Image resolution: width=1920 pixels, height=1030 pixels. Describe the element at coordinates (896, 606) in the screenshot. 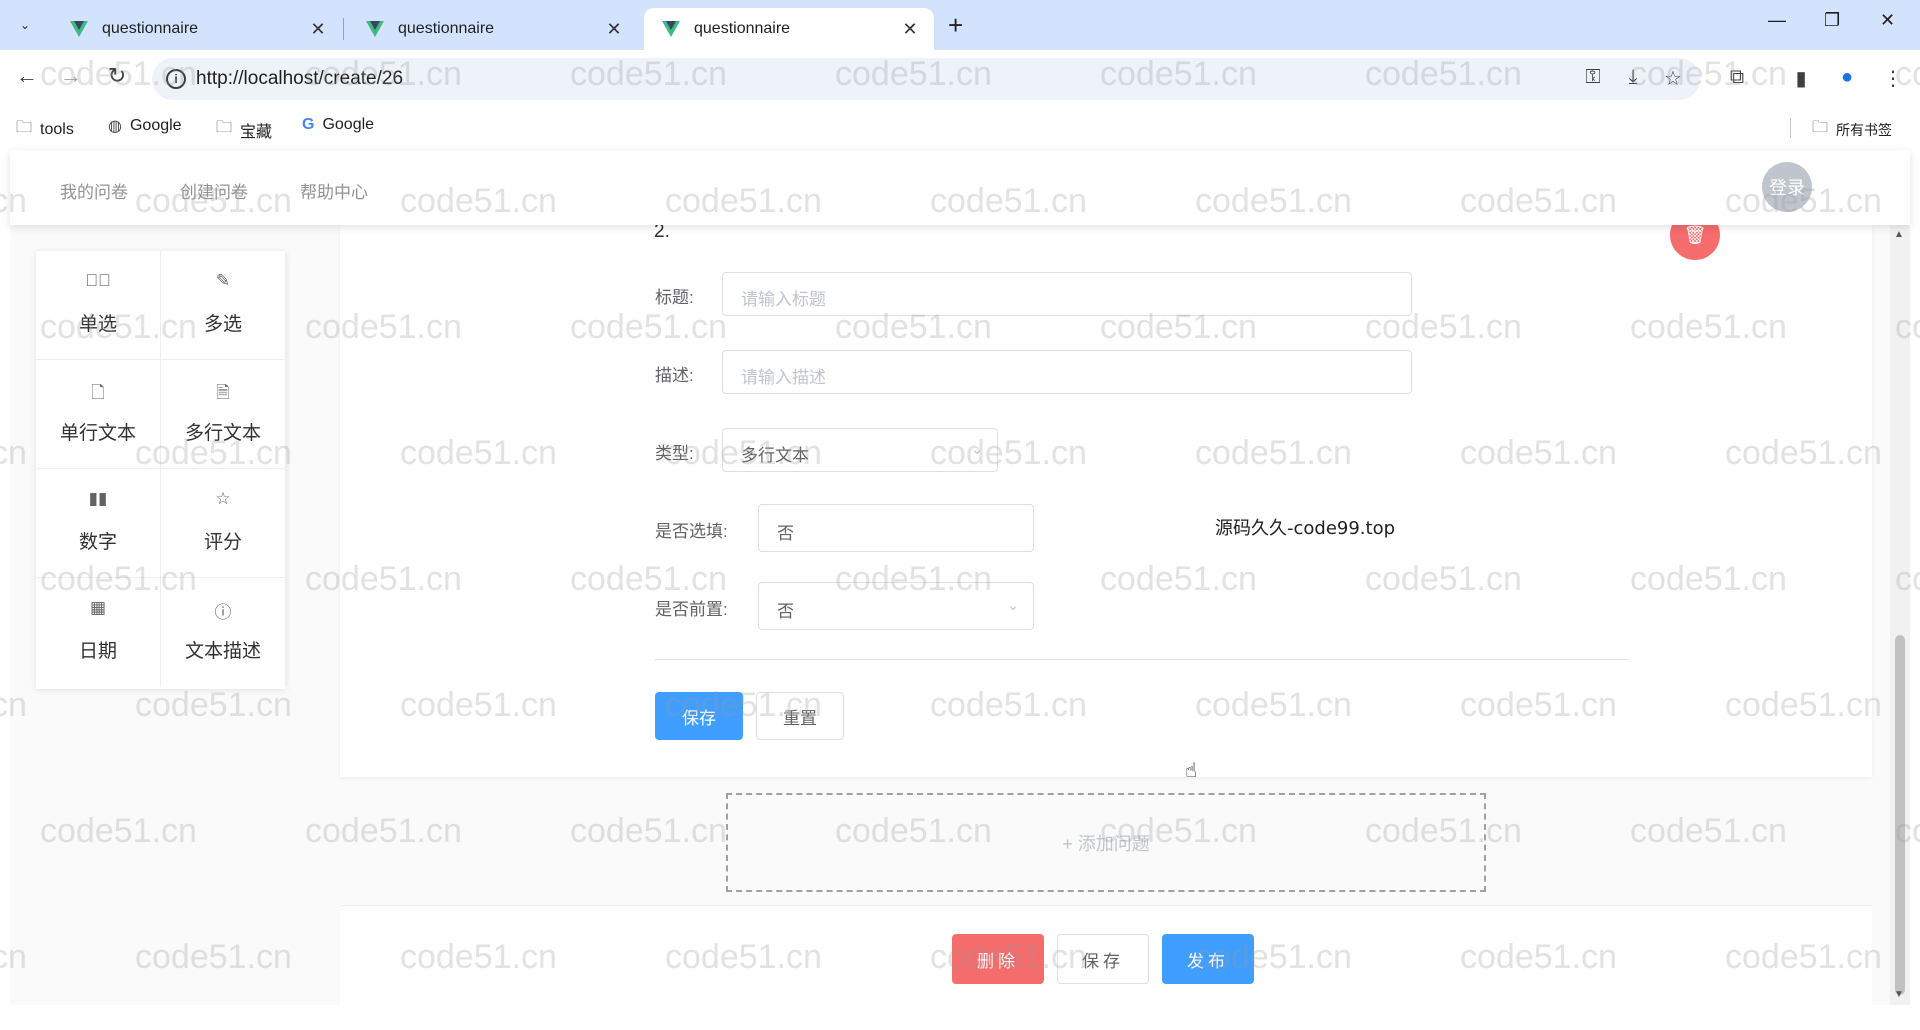

I see `prefix-select: 否 ⌄` at that location.